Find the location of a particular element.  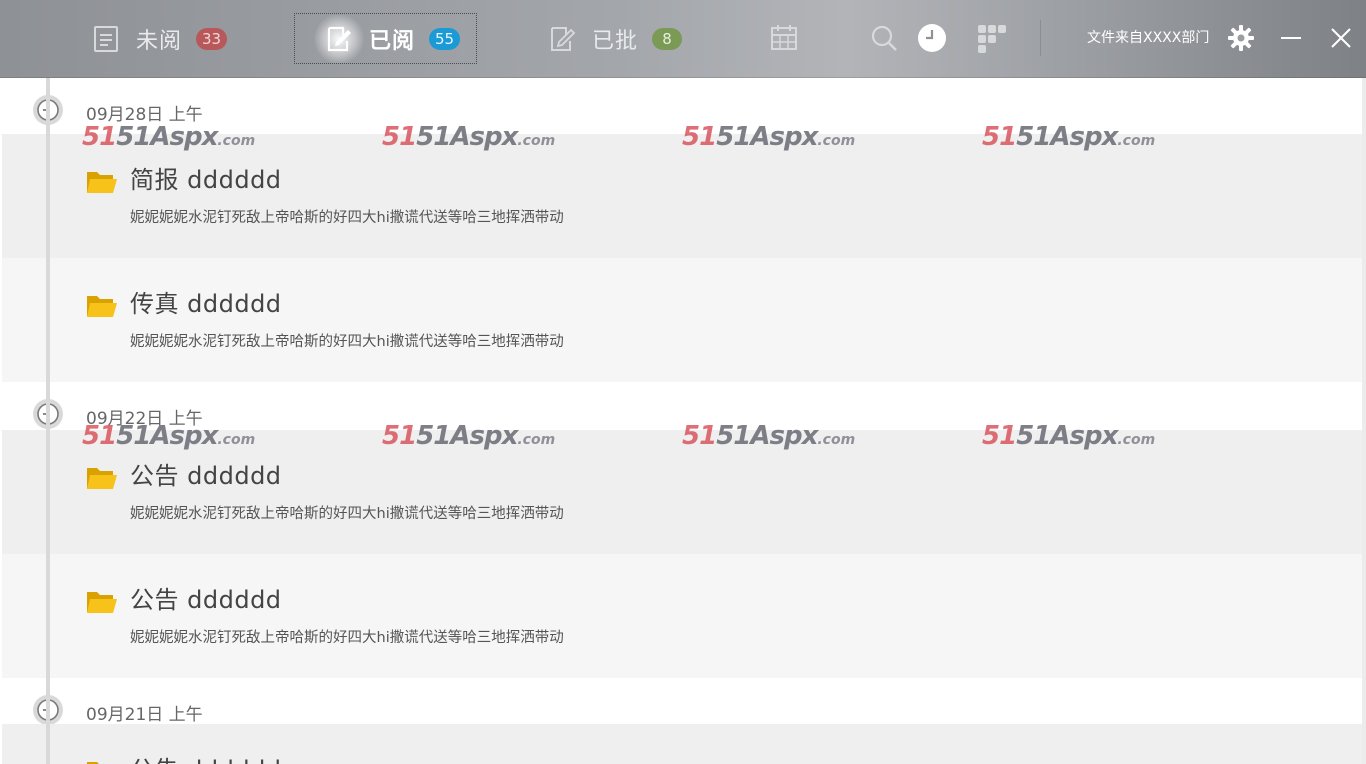

minimize-button is located at coordinates (1291, 38).